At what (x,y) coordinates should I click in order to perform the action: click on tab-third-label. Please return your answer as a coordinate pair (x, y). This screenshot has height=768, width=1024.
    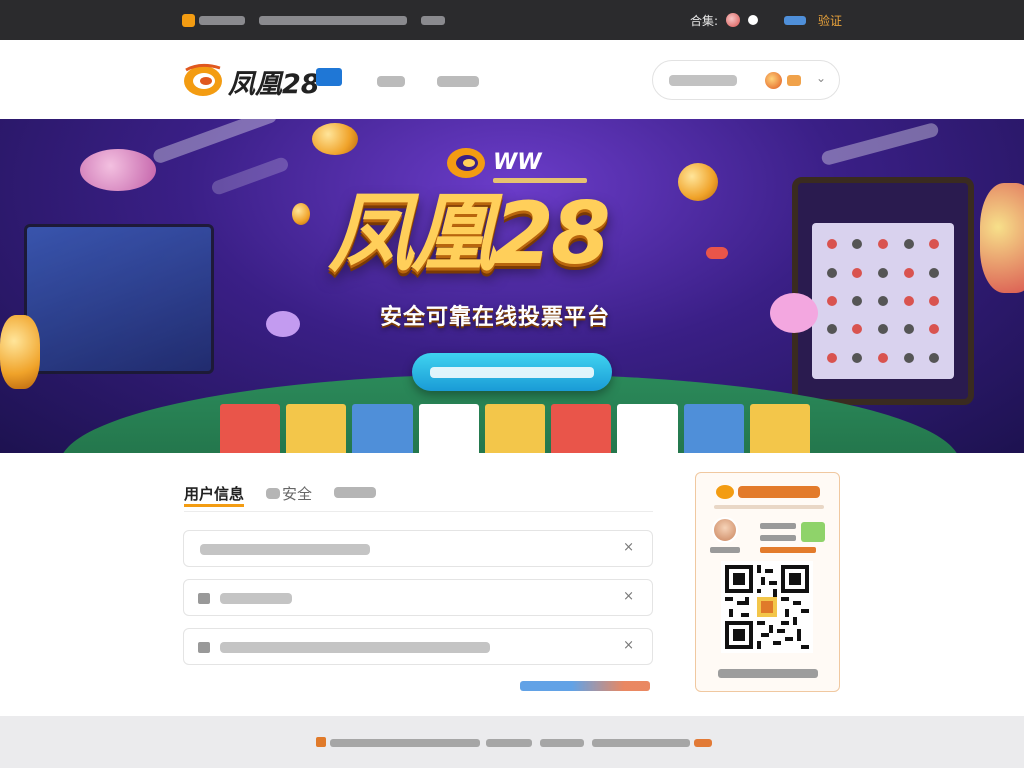
    Looking at the image, I should click on (355, 492).